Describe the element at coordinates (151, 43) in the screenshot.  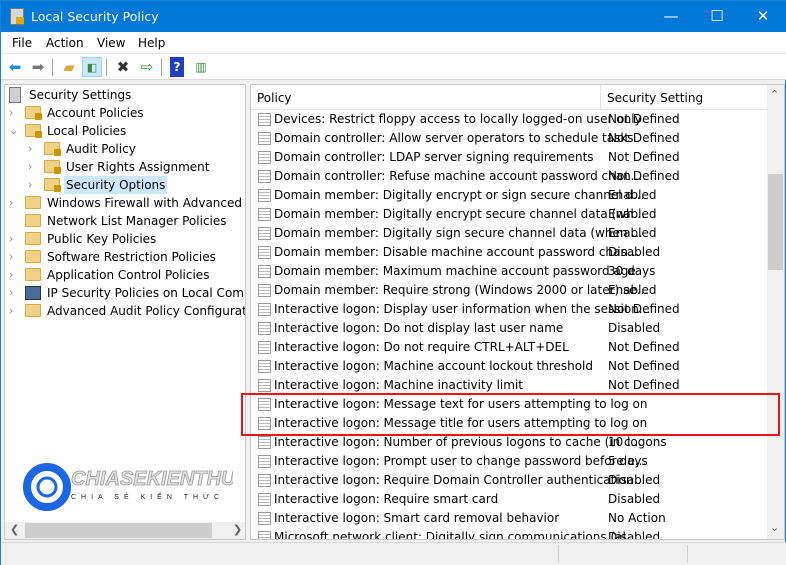
I see `menu-help: Help` at that location.